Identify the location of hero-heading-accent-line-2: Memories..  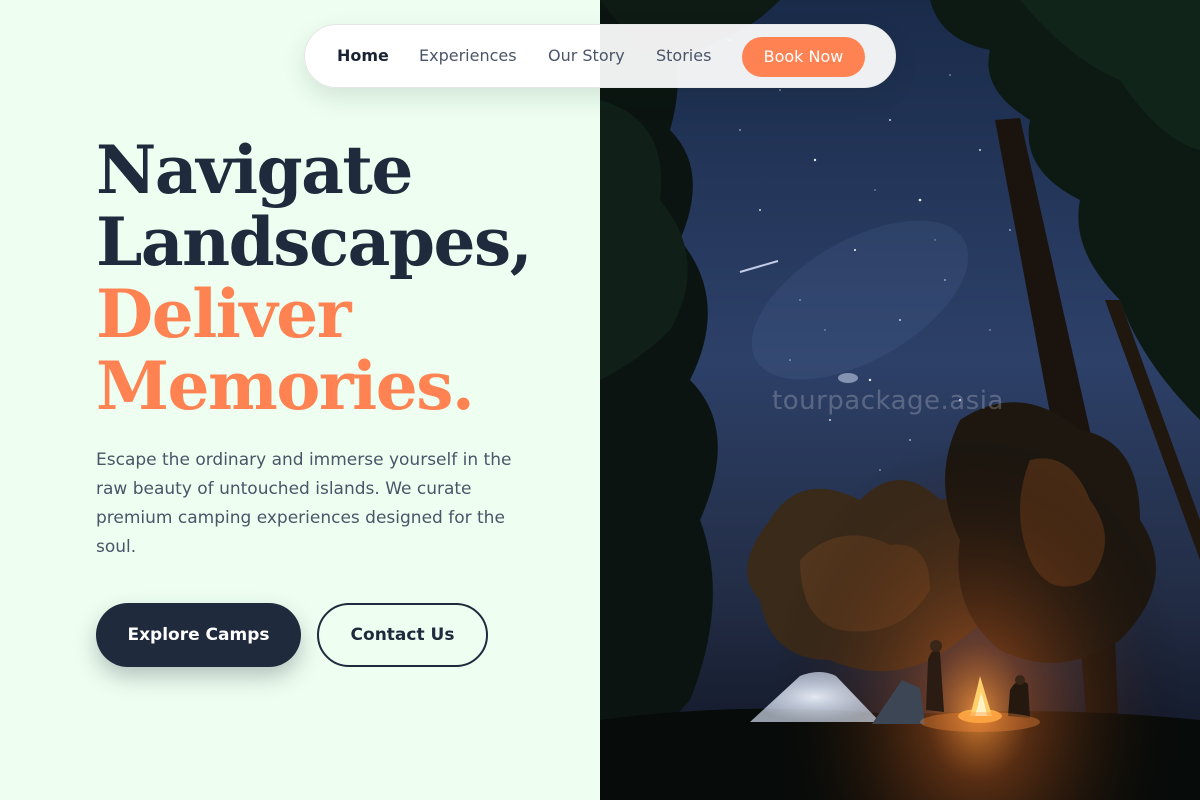
(285, 386).